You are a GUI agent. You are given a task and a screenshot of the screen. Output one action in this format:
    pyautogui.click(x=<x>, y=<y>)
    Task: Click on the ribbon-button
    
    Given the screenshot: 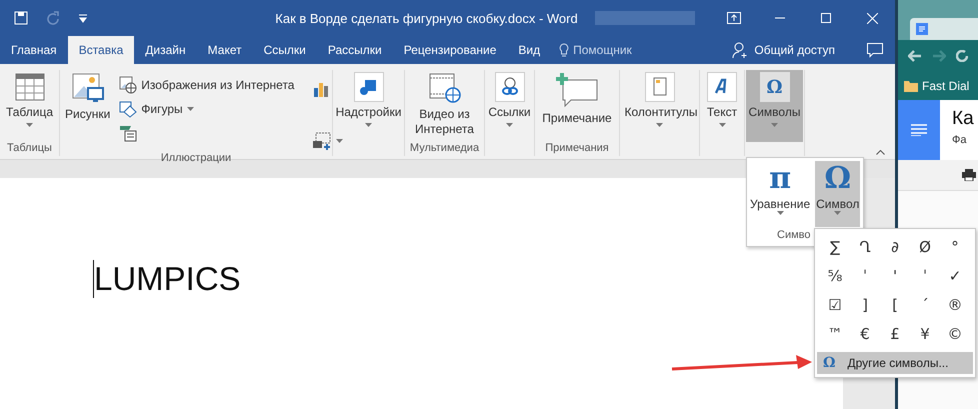 What is the action you would take?
    pyautogui.click(x=328, y=141)
    